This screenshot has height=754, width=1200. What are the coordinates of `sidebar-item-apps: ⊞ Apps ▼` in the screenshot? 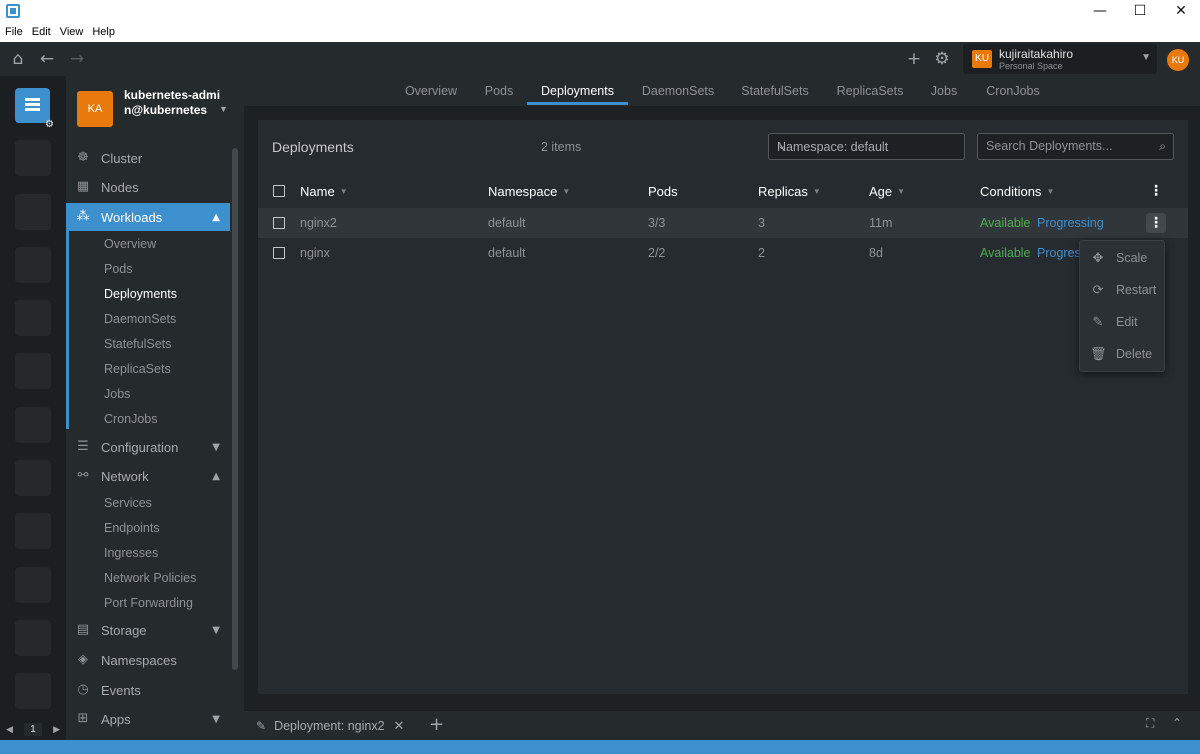 It's located at (148, 719).